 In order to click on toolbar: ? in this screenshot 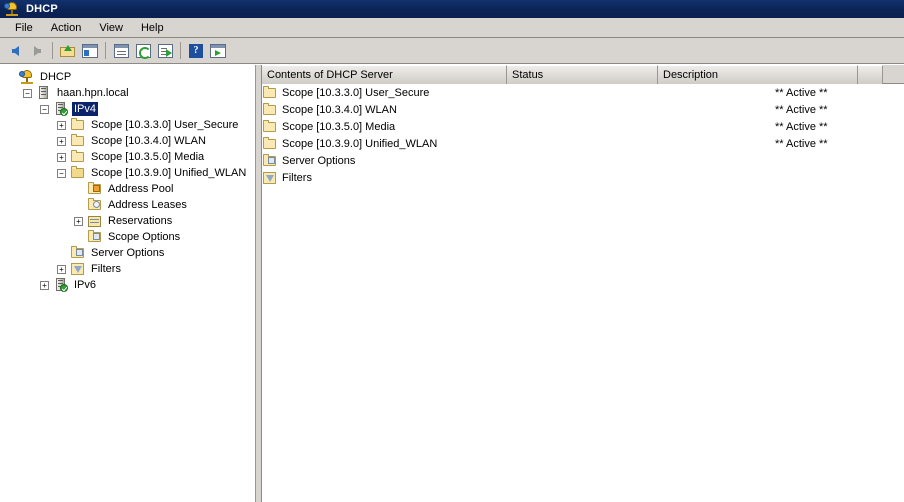, I will do `click(452, 51)`.